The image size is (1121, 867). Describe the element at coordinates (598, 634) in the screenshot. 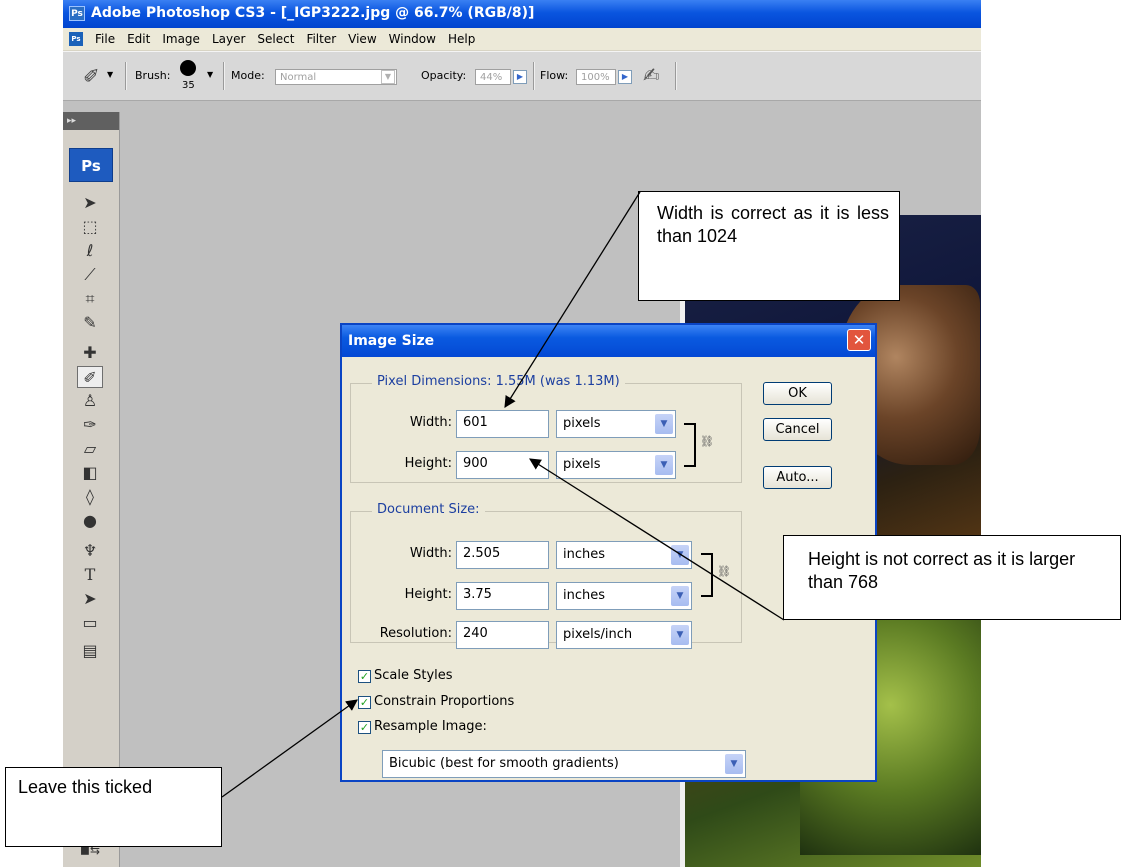

I see `resolution-unit: pixels/inch` at that location.